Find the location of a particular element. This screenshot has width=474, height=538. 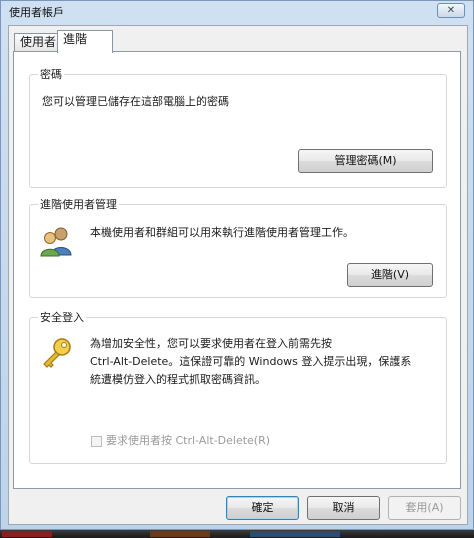

secure-logon-label: 安全登入 is located at coordinates (62, 317).